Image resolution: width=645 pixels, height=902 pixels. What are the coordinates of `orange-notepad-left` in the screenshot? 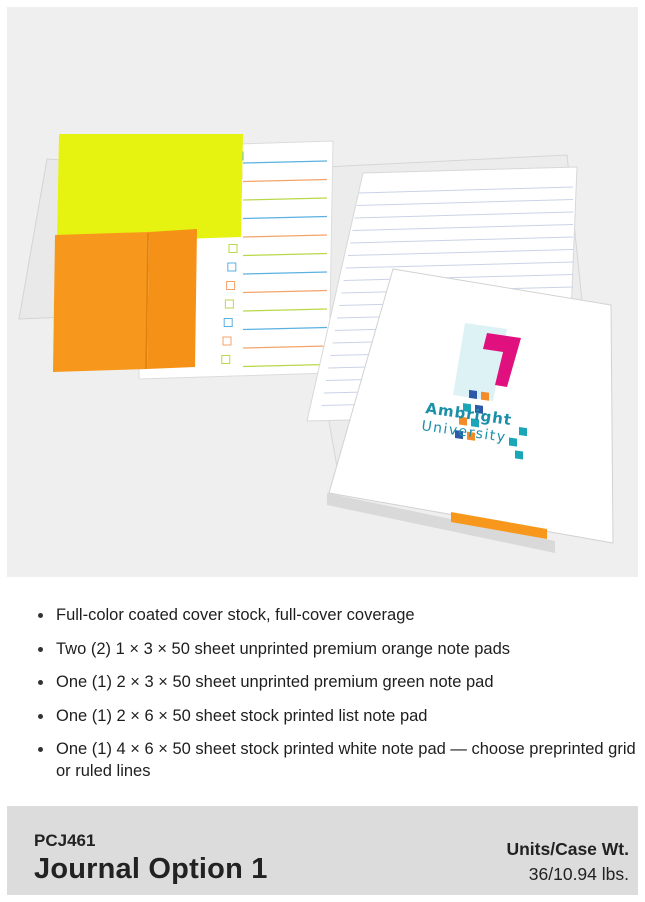 It's located at (101, 302).